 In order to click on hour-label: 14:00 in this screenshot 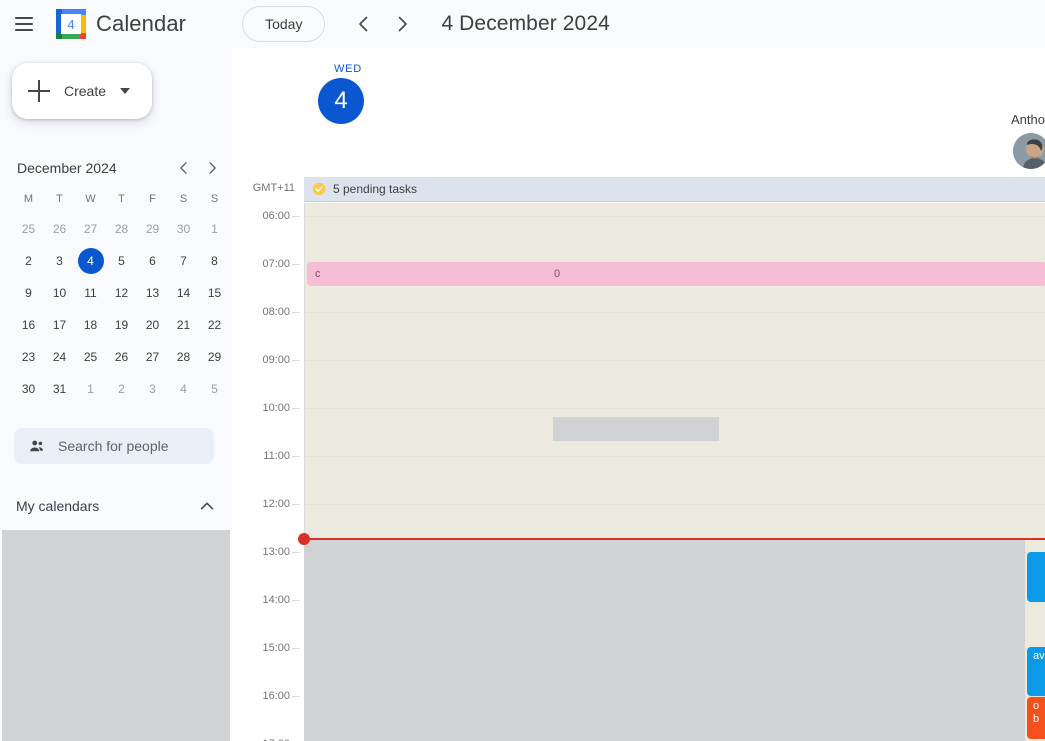, I will do `click(276, 600)`.